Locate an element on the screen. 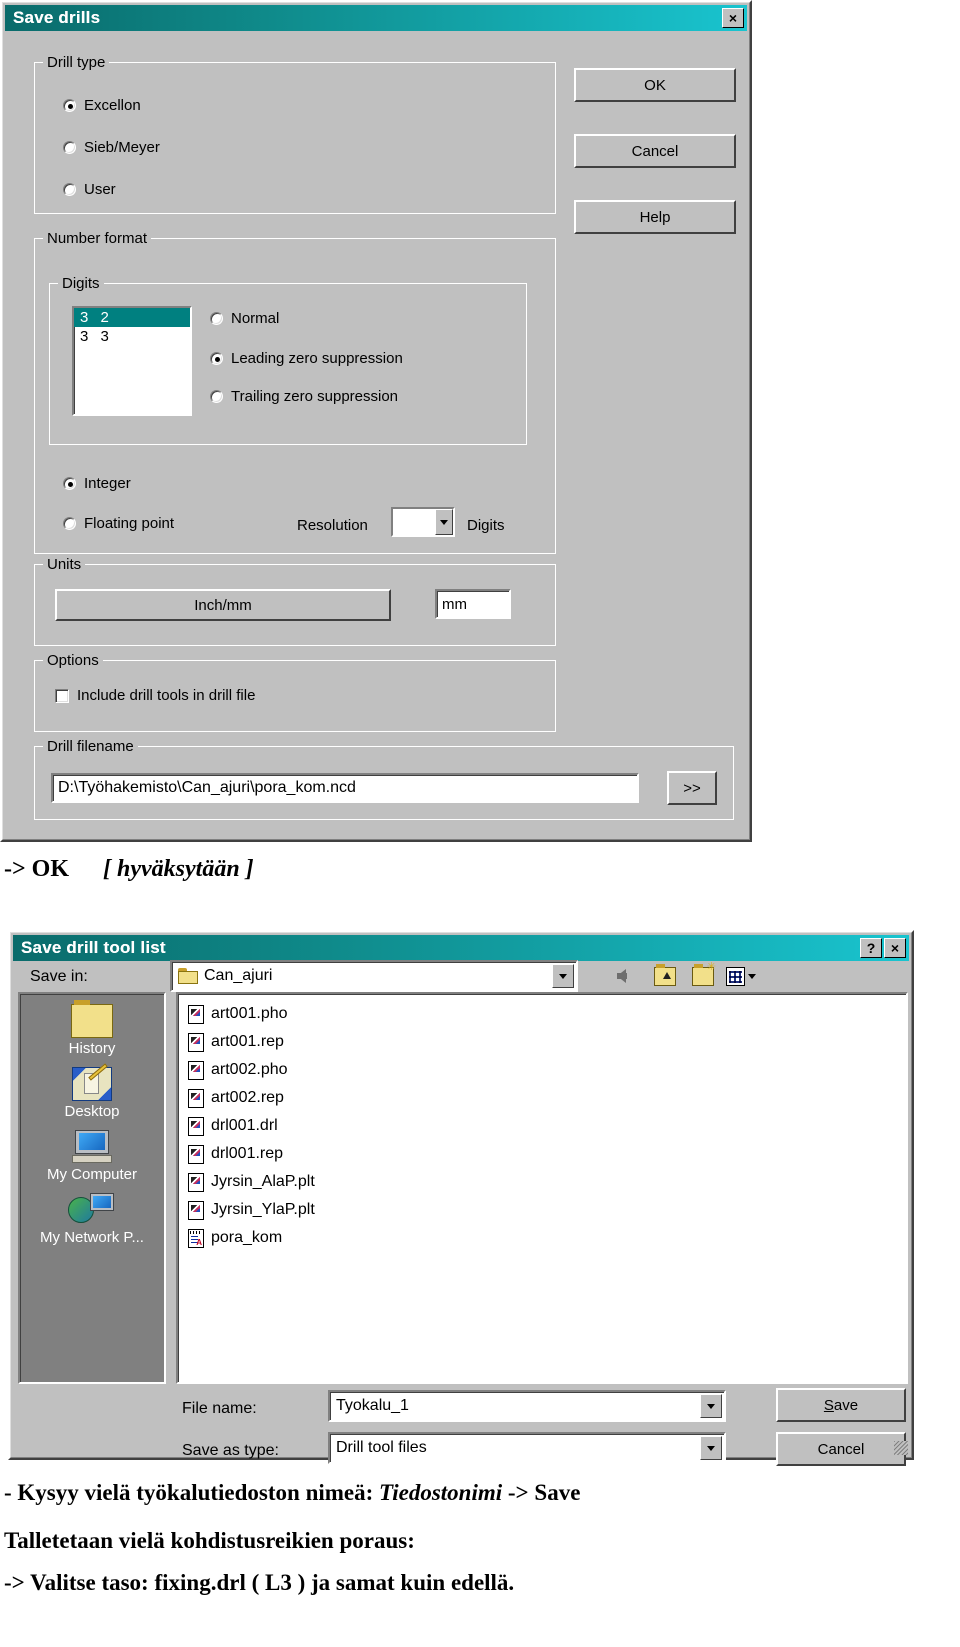 The width and height of the screenshot is (960, 1647). inch-mm-toggle-button: Inch/mm is located at coordinates (223, 605).